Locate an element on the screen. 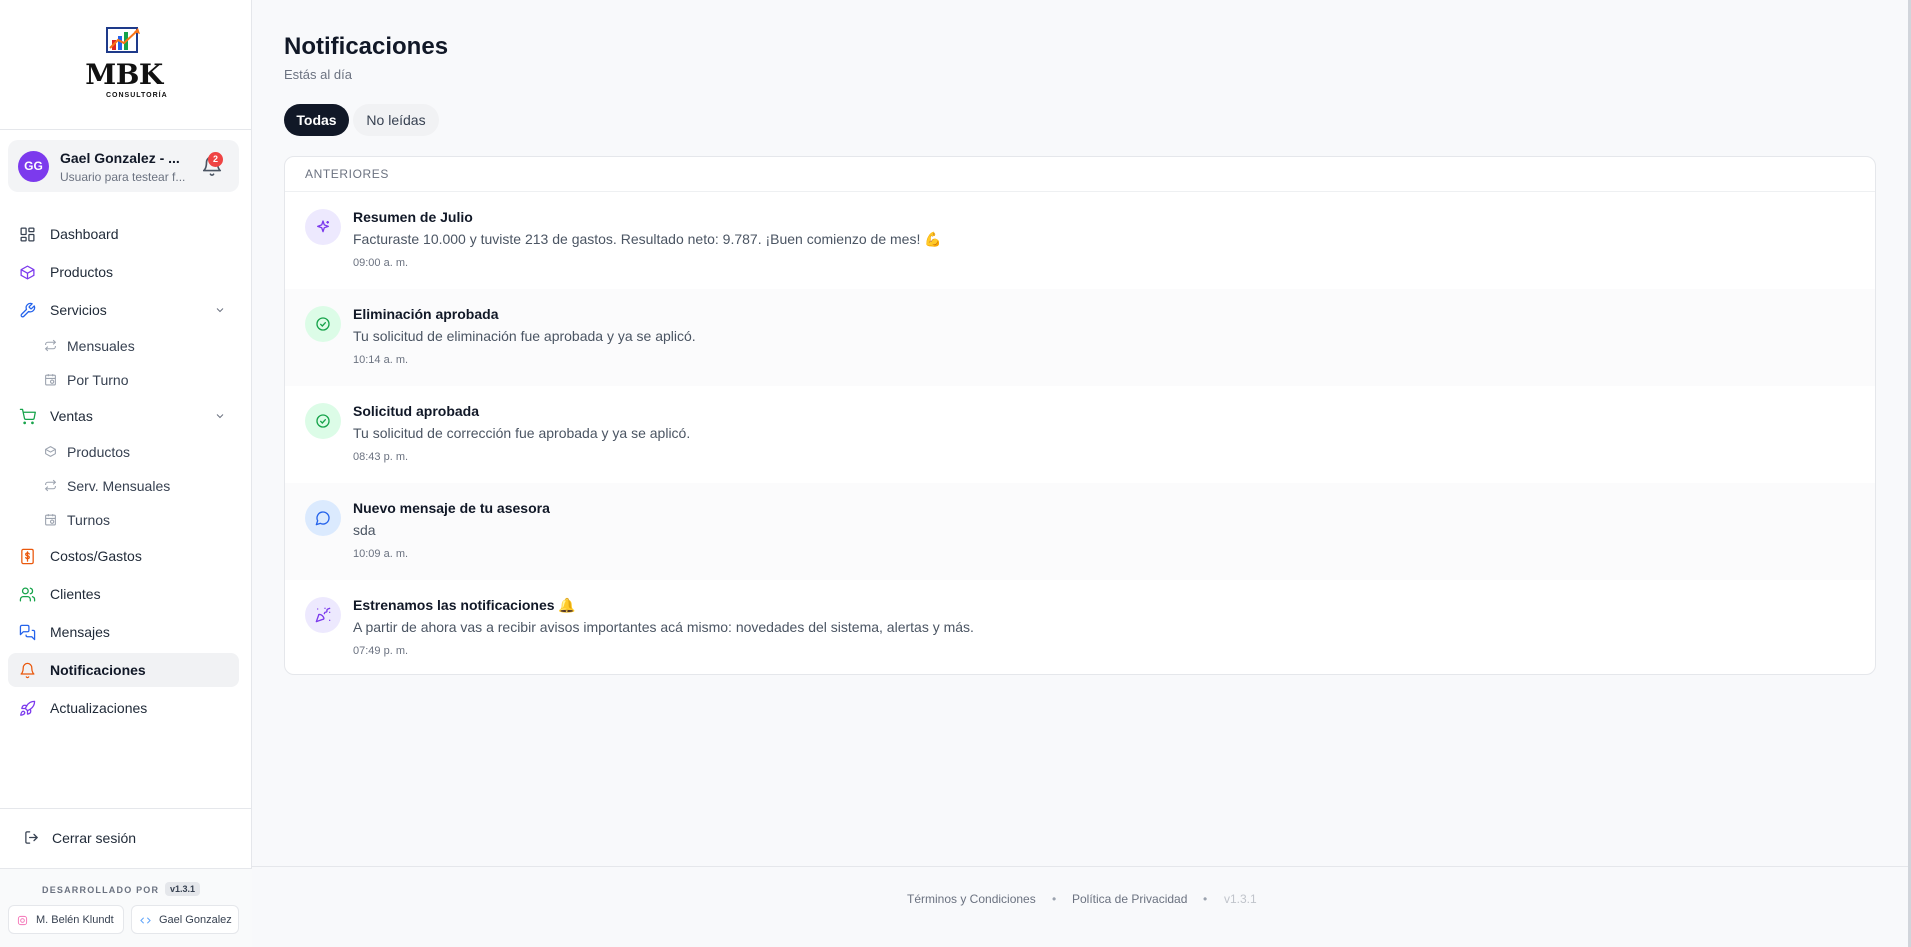 This screenshot has height=947, width=1911. logout-icon is located at coordinates (31, 837).